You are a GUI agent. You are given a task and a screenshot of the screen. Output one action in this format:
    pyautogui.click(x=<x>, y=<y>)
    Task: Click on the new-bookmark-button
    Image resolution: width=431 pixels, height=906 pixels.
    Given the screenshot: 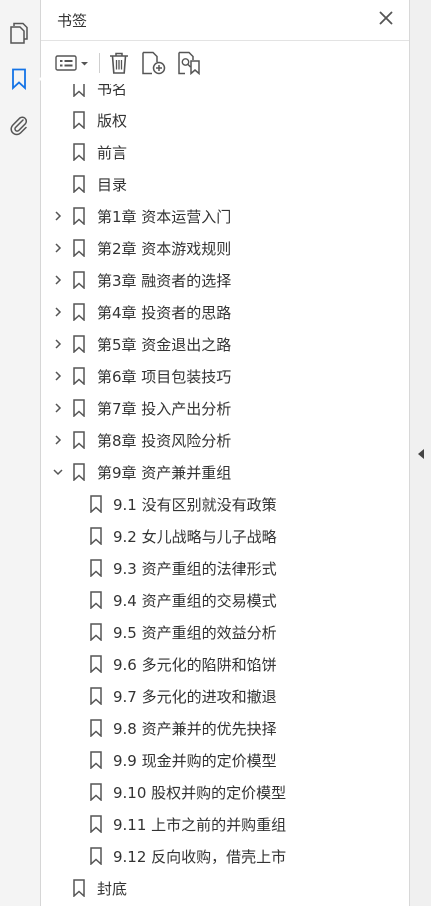 What is the action you would take?
    pyautogui.click(x=154, y=63)
    